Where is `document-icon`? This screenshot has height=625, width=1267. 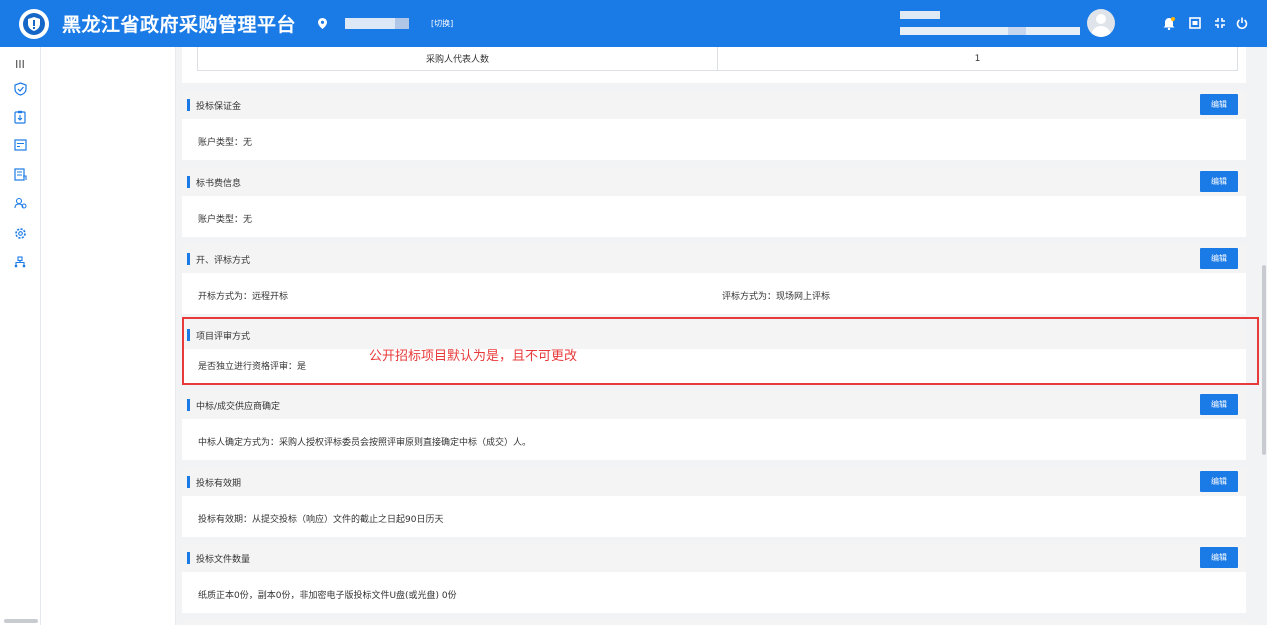 document-icon is located at coordinates (20, 174).